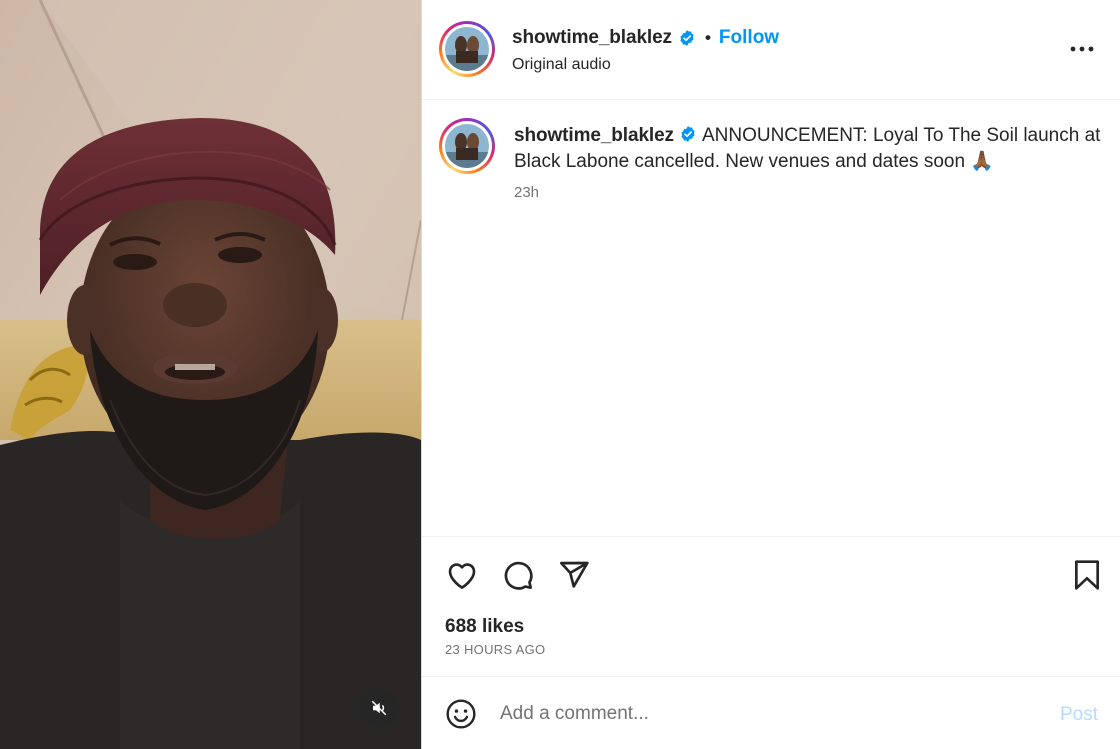  I want to click on comment-button, so click(518, 575).